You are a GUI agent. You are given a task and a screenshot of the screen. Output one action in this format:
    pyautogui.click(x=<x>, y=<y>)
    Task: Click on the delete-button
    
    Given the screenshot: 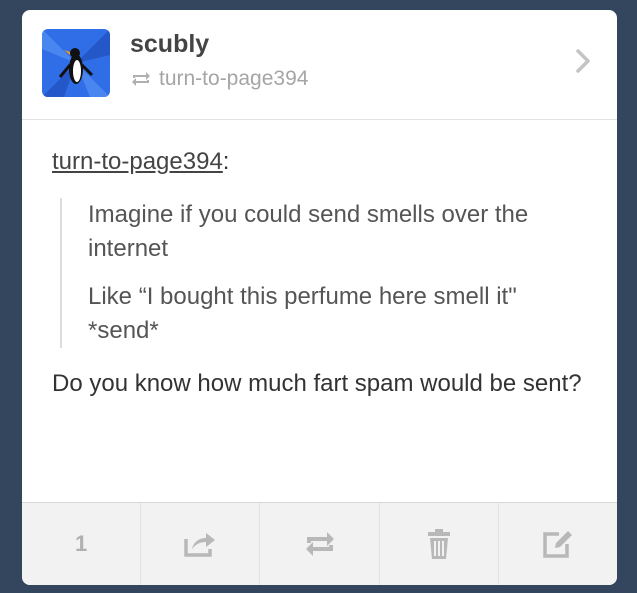 What is the action you would take?
    pyautogui.click(x=439, y=544)
    